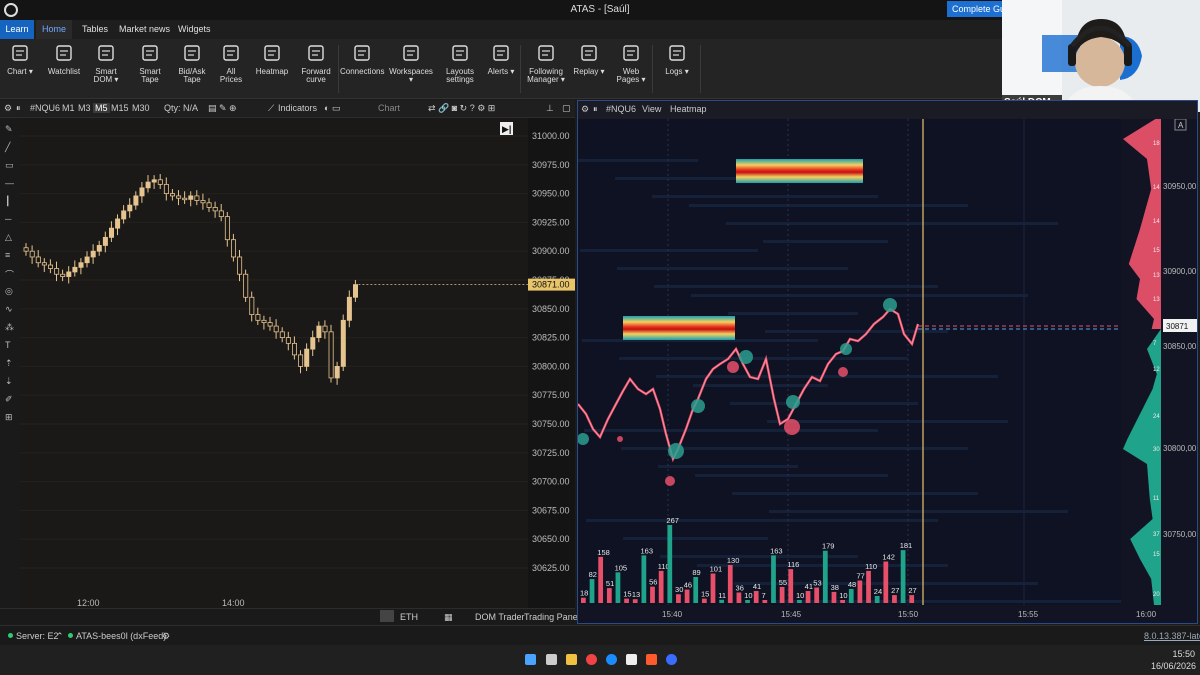 The image size is (1200, 675). Describe the element at coordinates (677, 69) in the screenshot. I see `toolbar-logs-button: Logs ▾` at that location.